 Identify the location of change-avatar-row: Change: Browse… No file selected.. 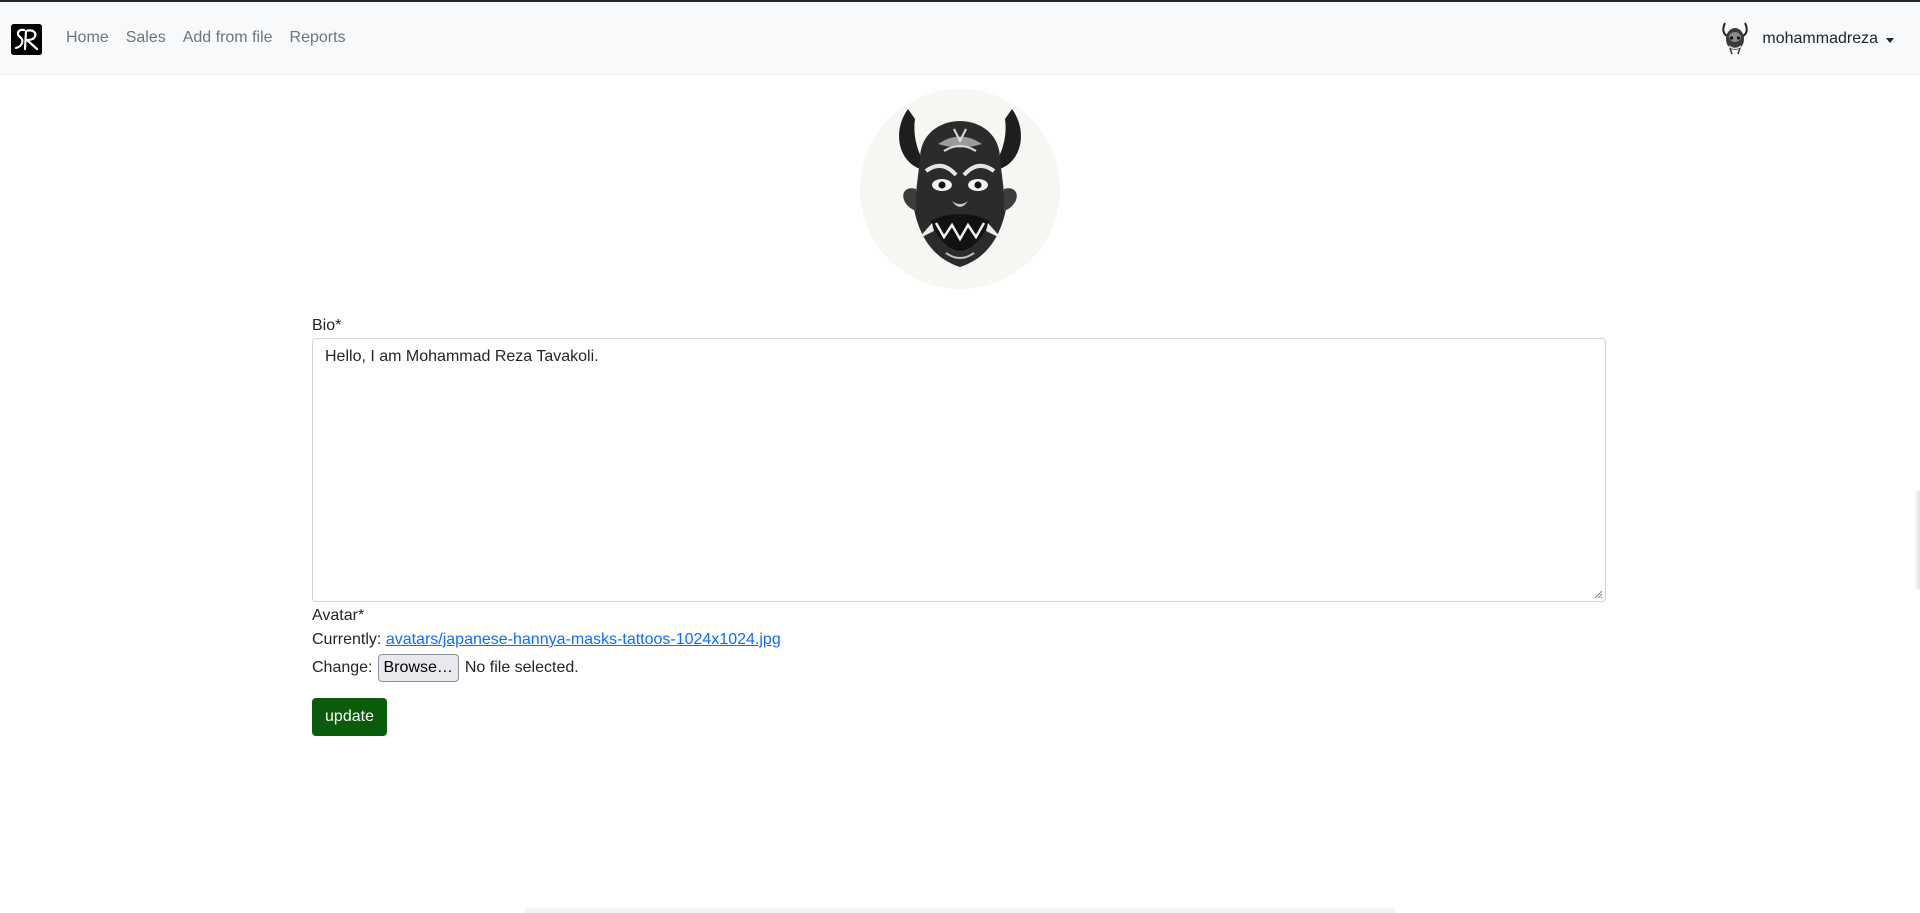
(445, 668).